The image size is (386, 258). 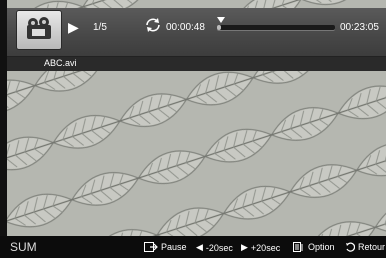 I want to click on filename-bar: ABC.avi, so click(x=196, y=63).